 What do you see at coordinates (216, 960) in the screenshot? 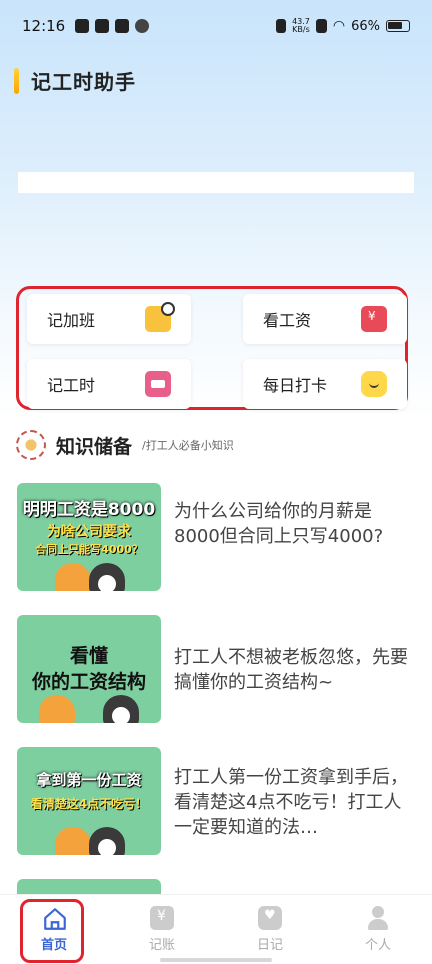
I see `home-indicator` at bounding box center [216, 960].